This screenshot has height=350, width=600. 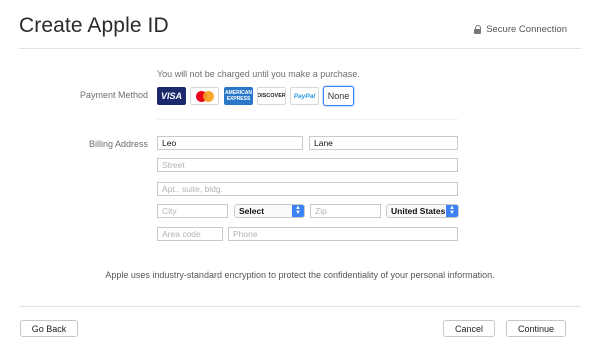 What do you see at coordinates (338, 96) in the screenshot?
I see `none-payment-option: None` at bounding box center [338, 96].